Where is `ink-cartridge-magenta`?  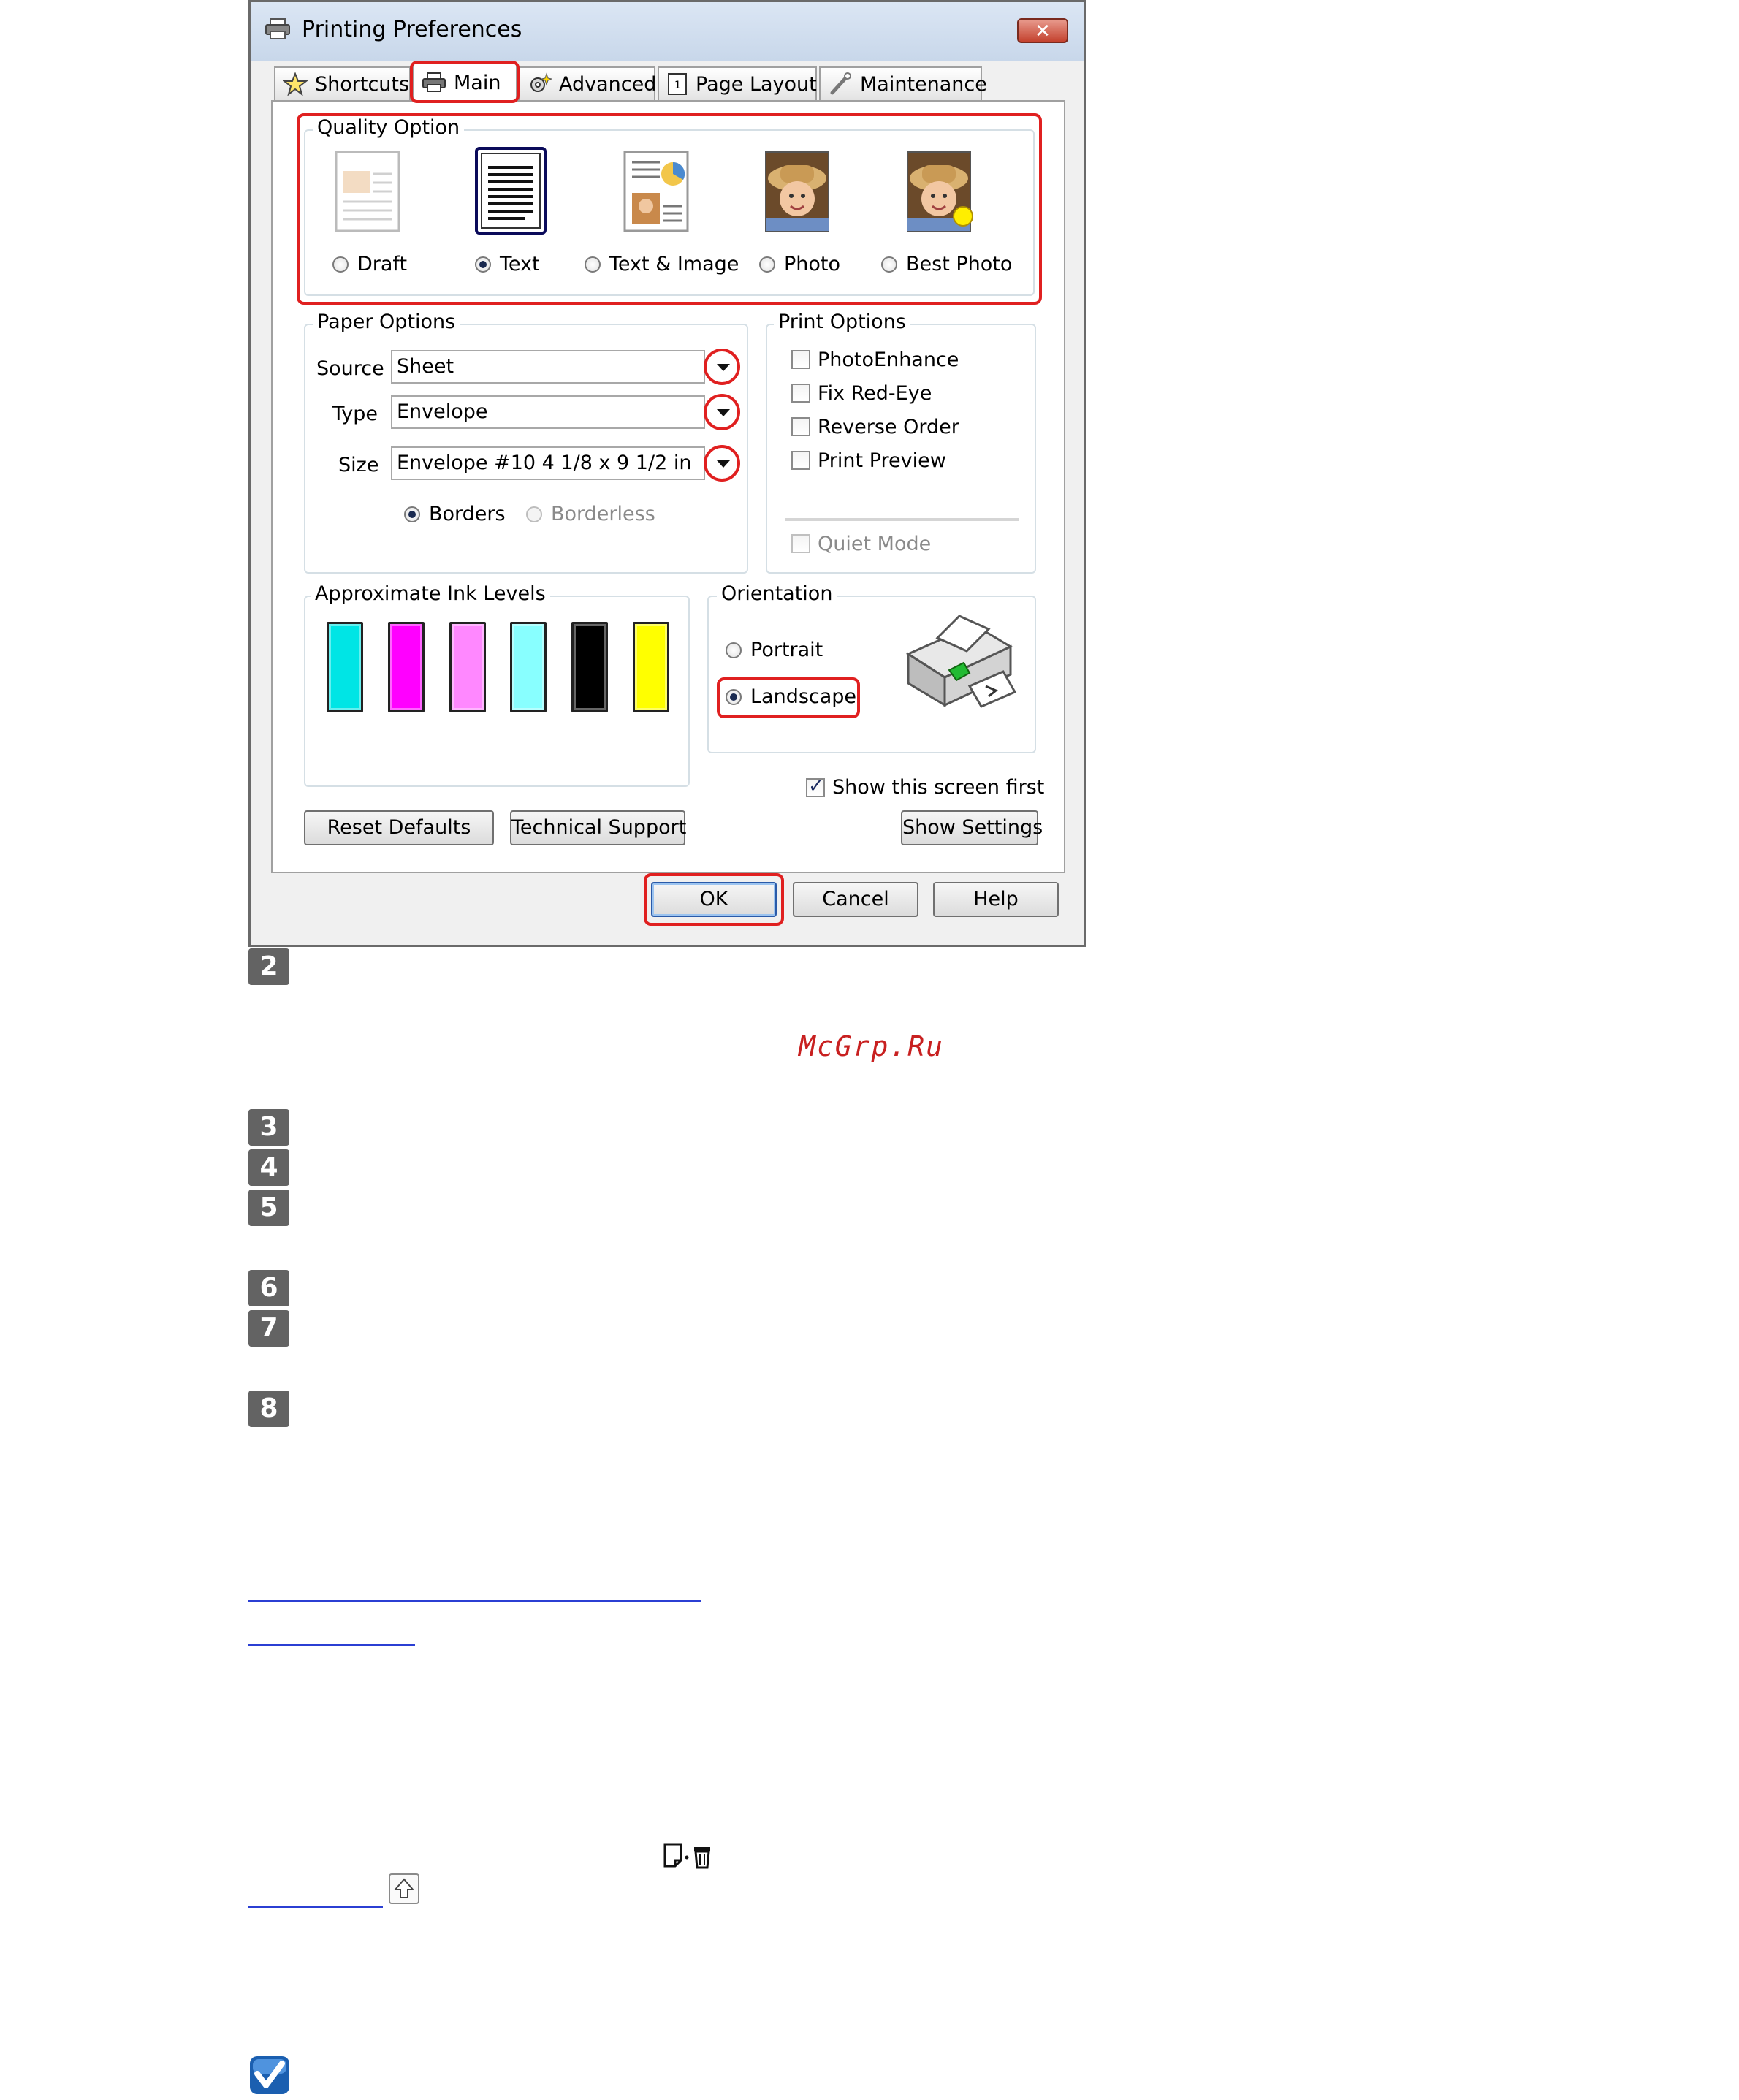 ink-cartridge-magenta is located at coordinates (406, 667).